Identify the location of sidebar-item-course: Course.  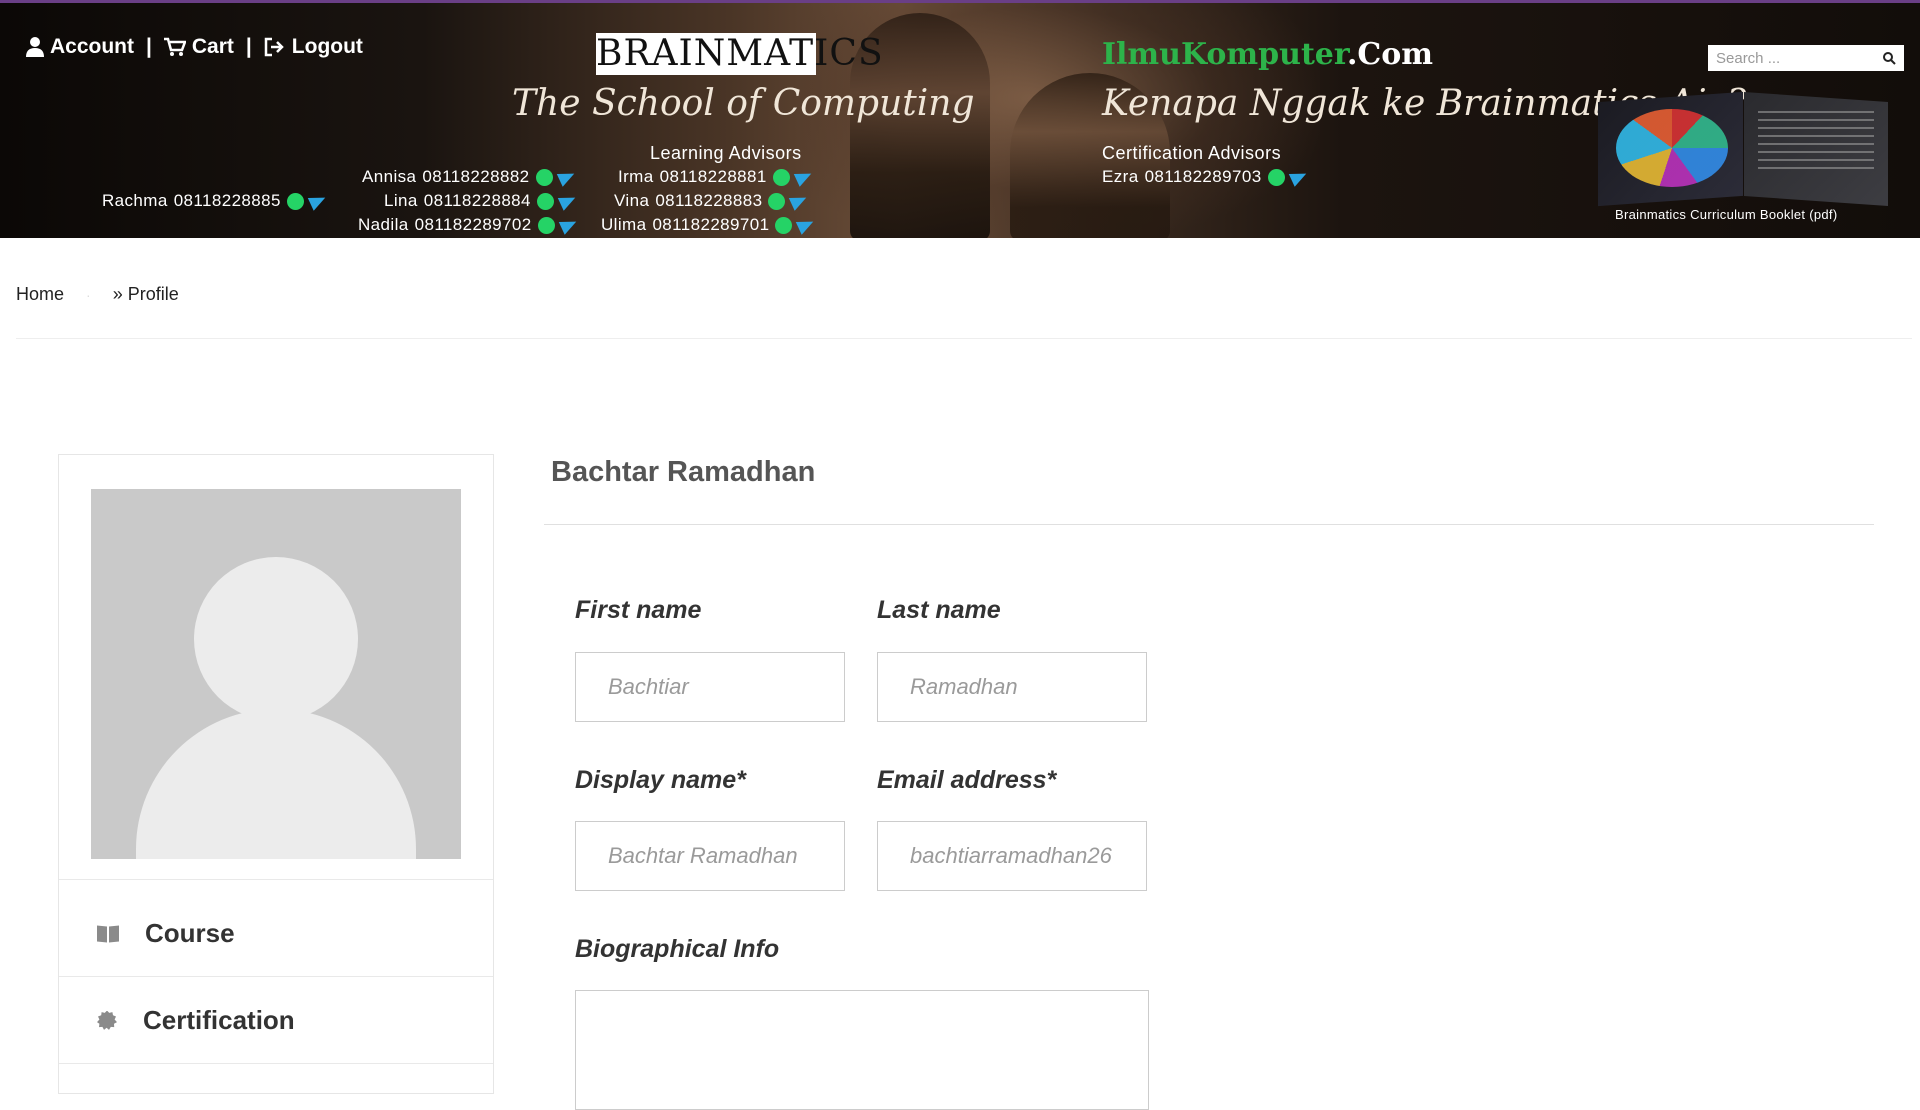
(276, 934).